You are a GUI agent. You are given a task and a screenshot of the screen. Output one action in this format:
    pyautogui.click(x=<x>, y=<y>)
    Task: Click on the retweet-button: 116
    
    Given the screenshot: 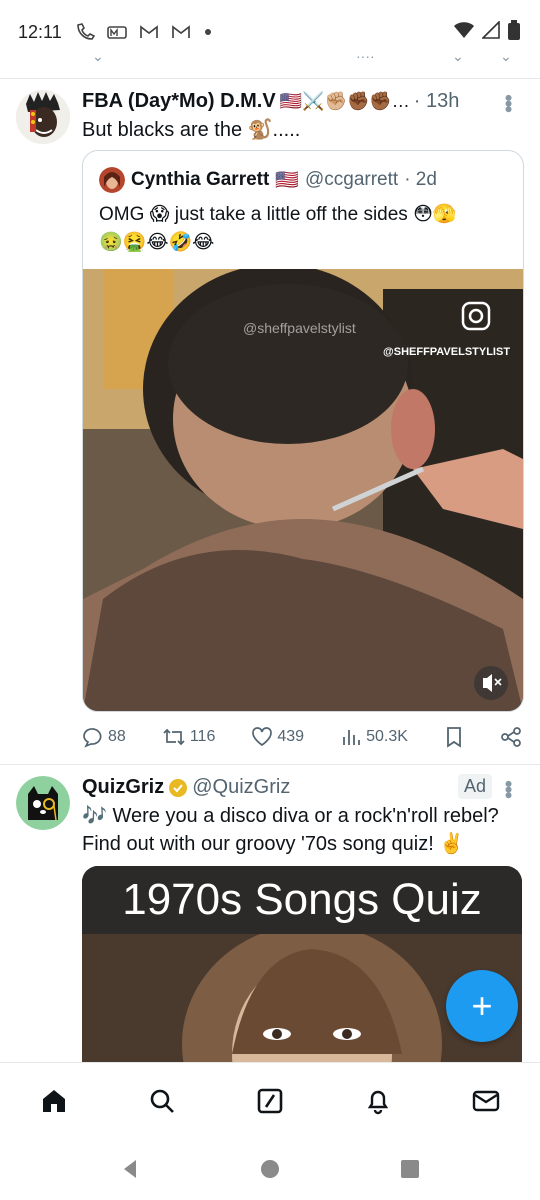 What is the action you would take?
    pyautogui.click(x=189, y=737)
    